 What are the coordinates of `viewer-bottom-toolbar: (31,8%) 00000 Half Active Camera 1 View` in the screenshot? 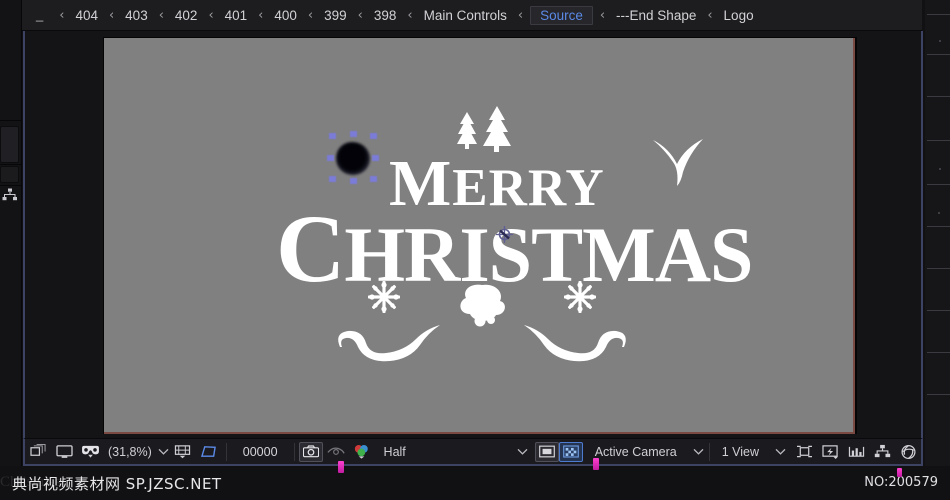 It's located at (473, 452).